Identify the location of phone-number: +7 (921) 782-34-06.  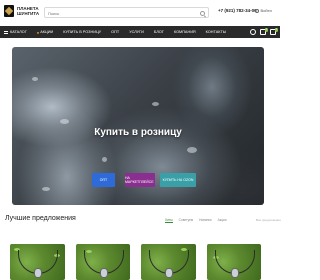
(237, 10).